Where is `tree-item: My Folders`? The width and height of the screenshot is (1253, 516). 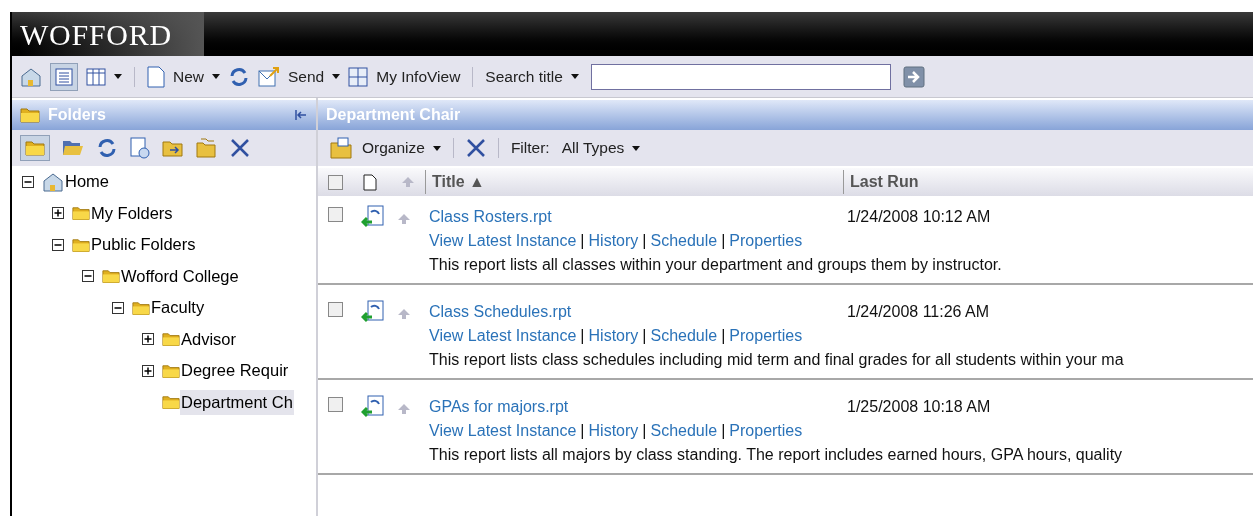
tree-item: My Folders is located at coordinates (132, 213).